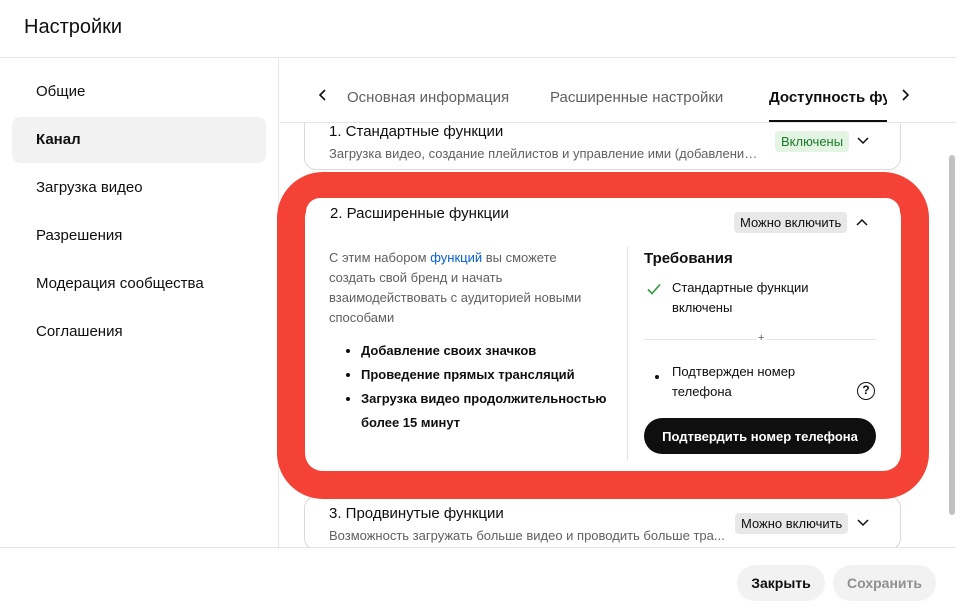 The width and height of the screenshot is (956, 614). Describe the element at coordinates (828, 97) in the screenshot. I see `tab-feature-eligibility: Доступность функций` at that location.